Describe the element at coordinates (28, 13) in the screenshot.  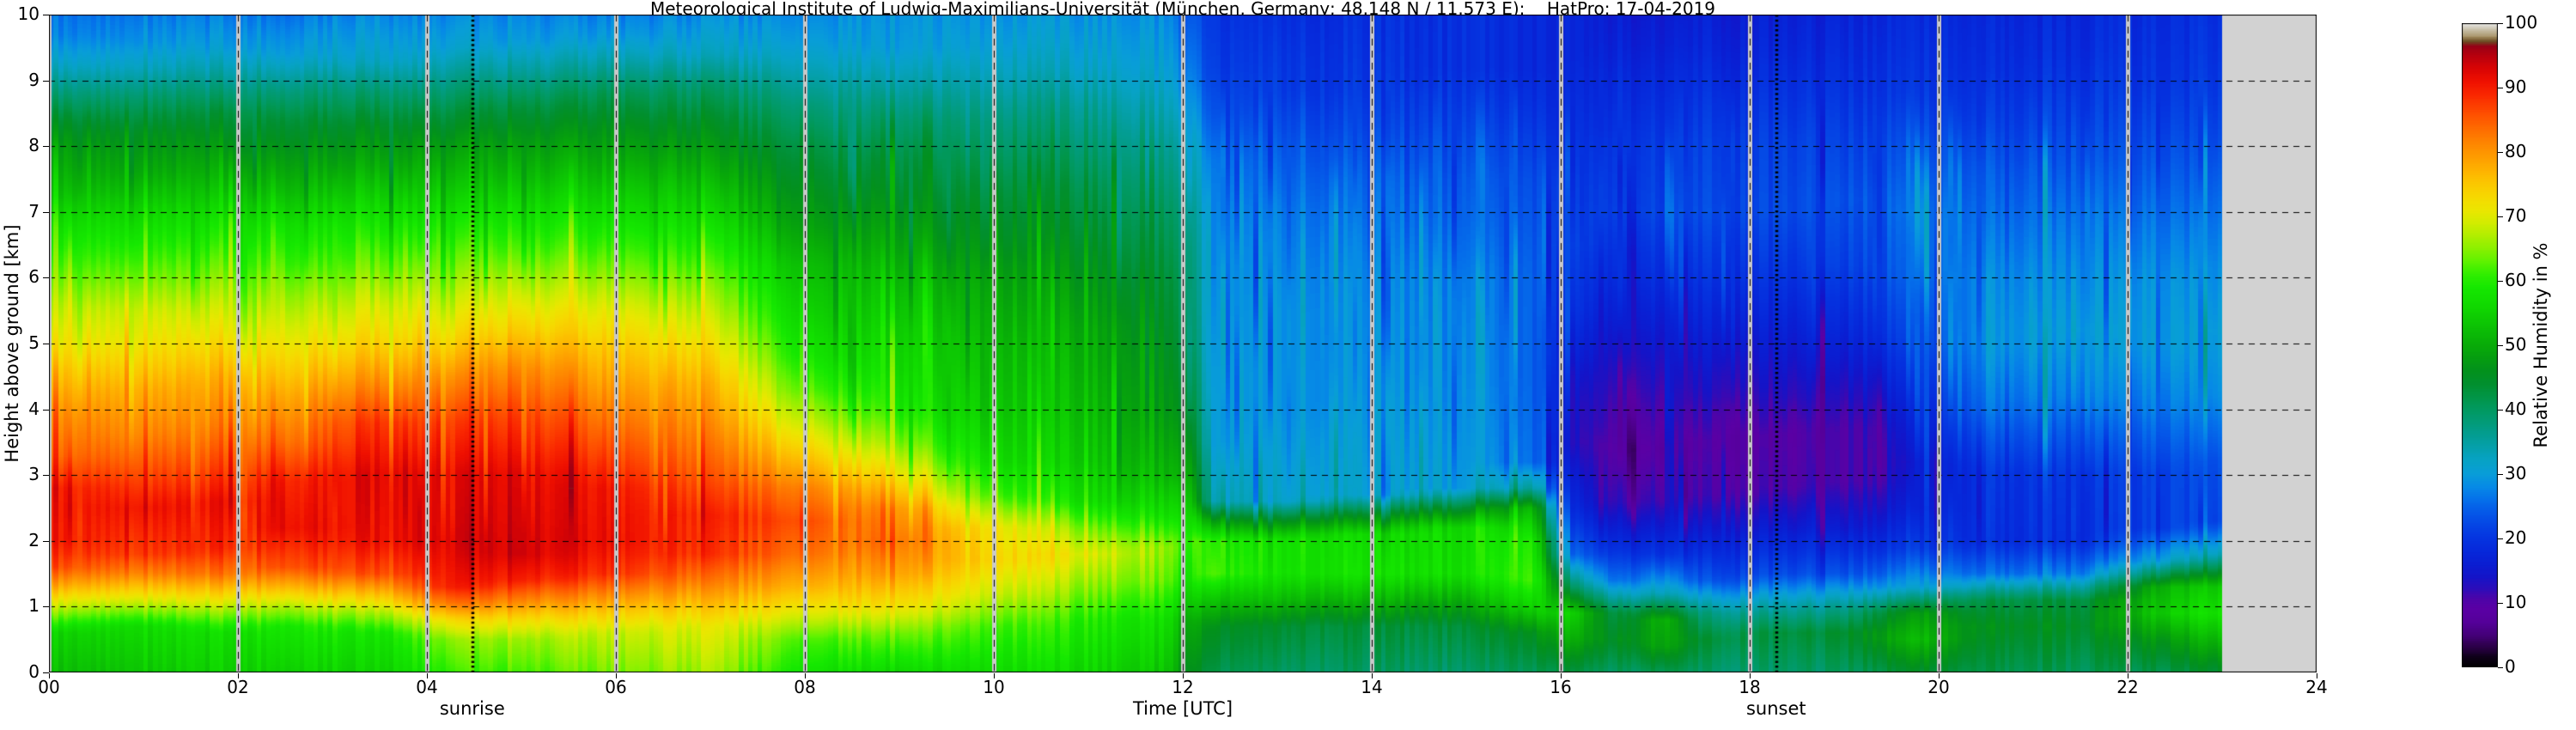
I see `y-tick-label: 10` at that location.